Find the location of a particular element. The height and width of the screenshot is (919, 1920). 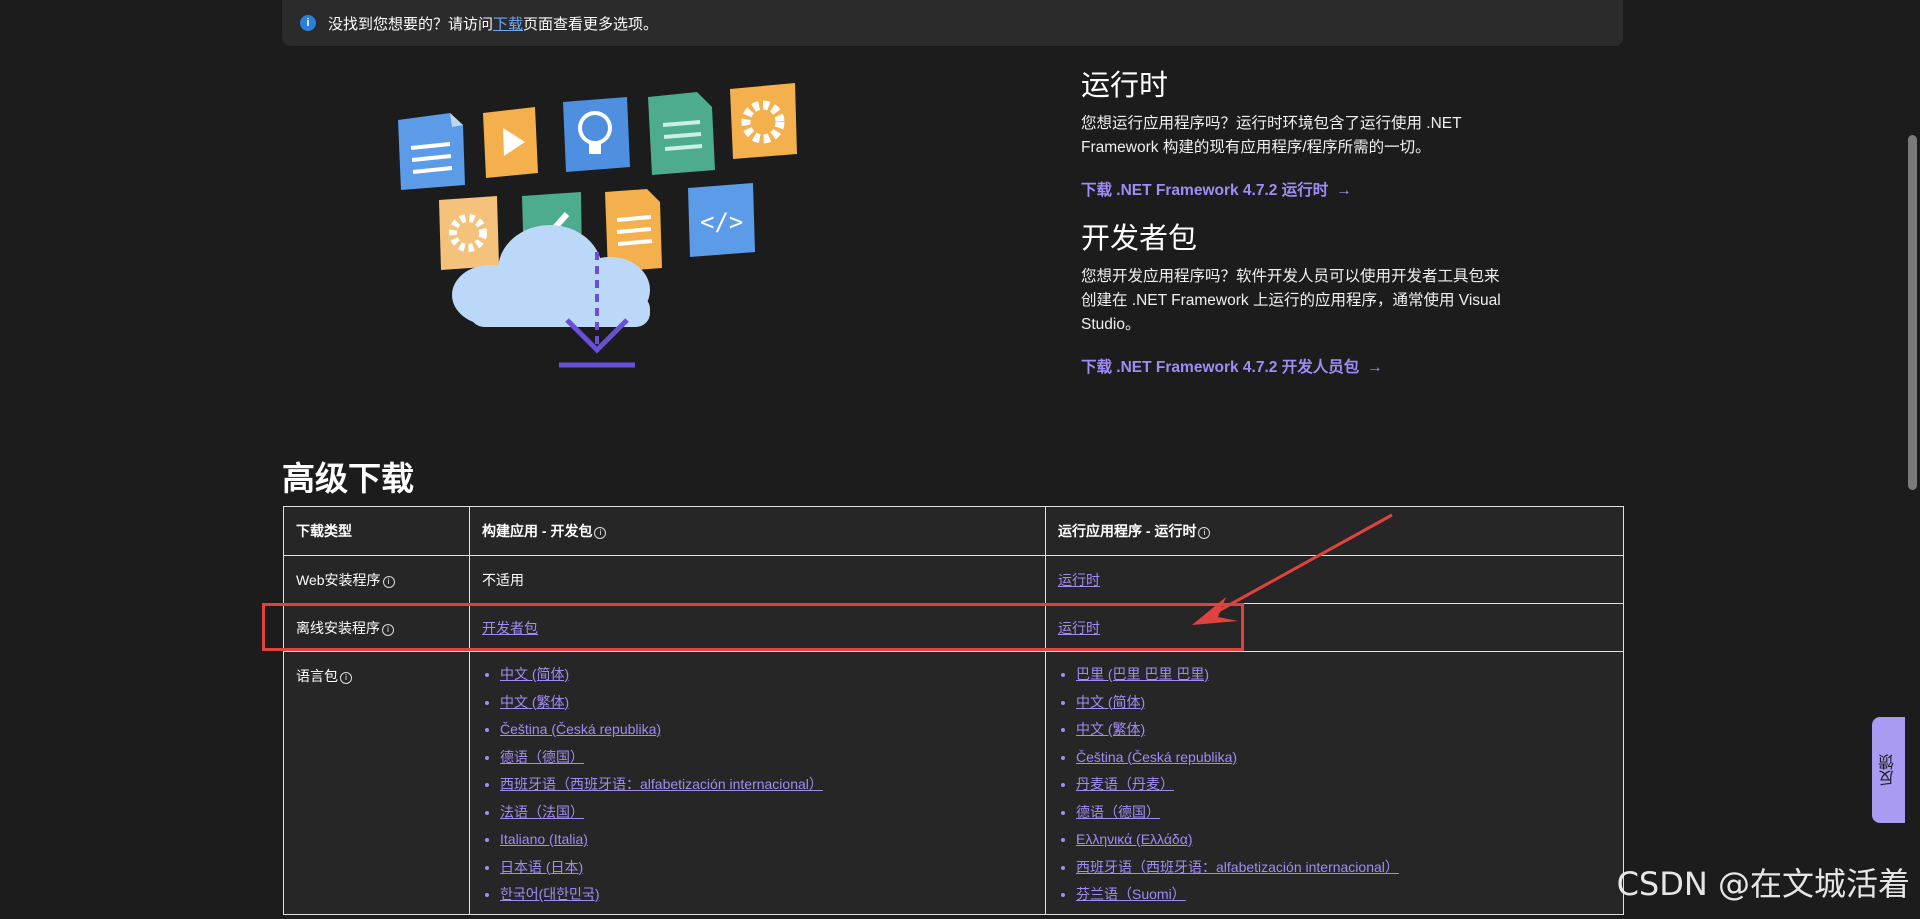

download-devpack-label: 下载 .NET Framework 4.7.2 开发人员包 is located at coordinates (1220, 367).